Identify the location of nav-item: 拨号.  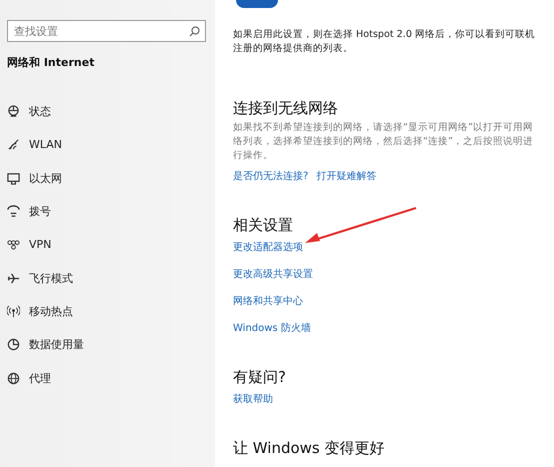
(106, 211).